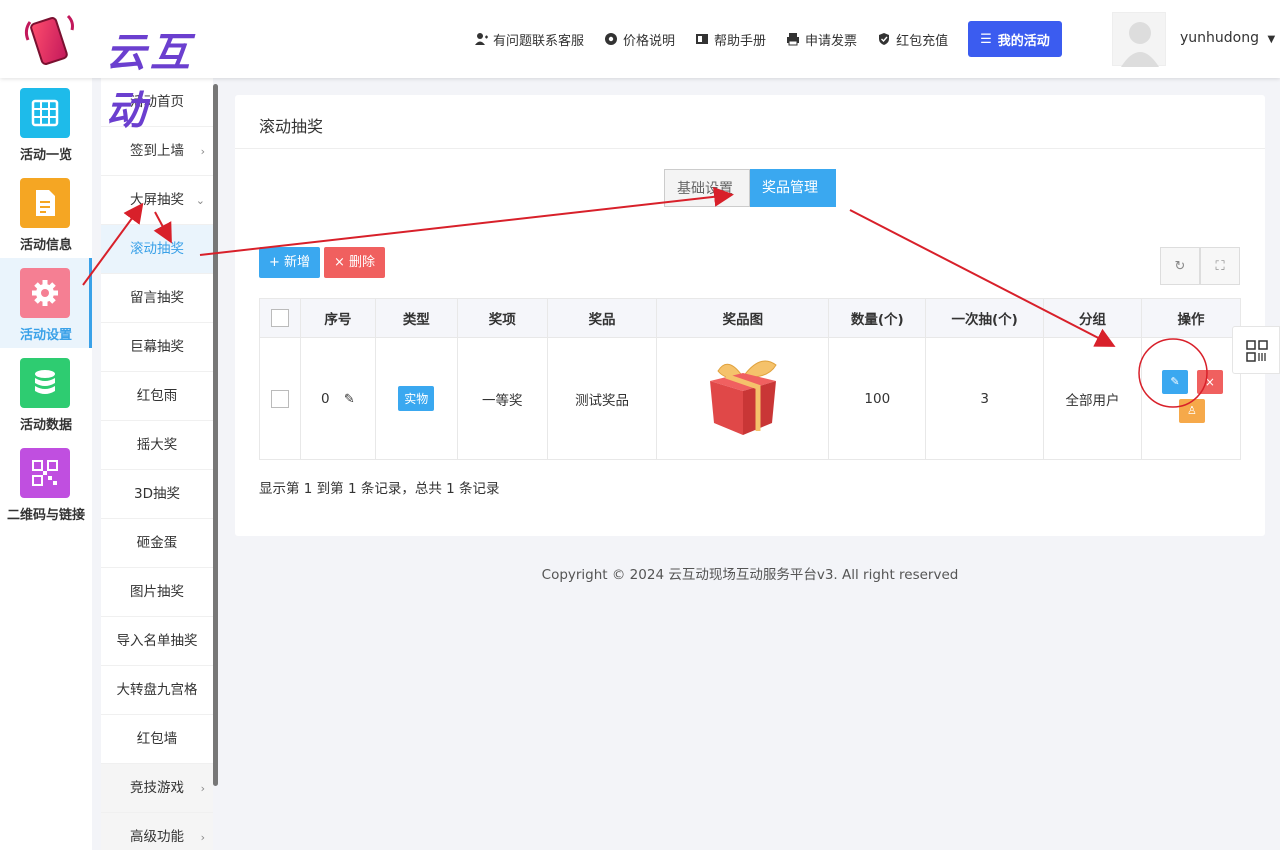  I want to click on menu-item-red-packet-wall: 红包墙, so click(157, 739).